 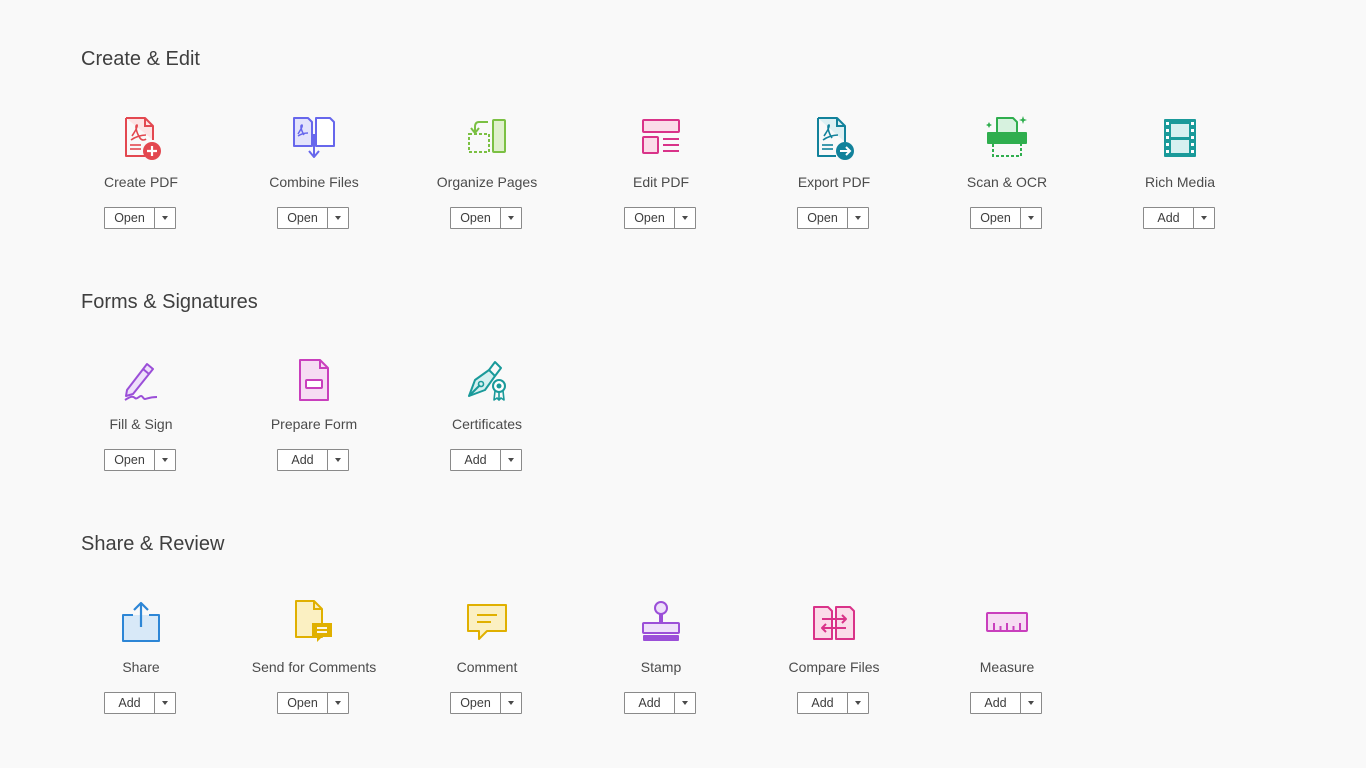 I want to click on tool-label: Certificates, so click(x=487, y=424).